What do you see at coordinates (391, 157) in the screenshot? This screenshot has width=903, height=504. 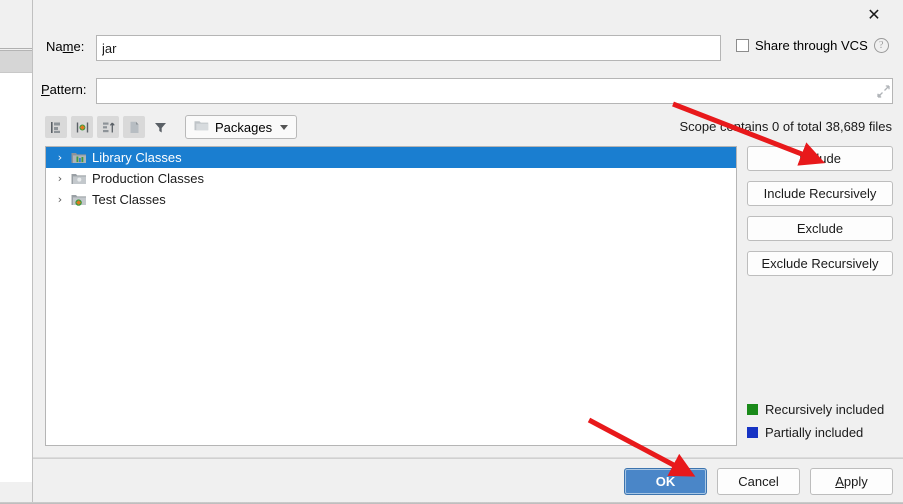 I see `tree-item-library-classes: › Library Classes` at bounding box center [391, 157].